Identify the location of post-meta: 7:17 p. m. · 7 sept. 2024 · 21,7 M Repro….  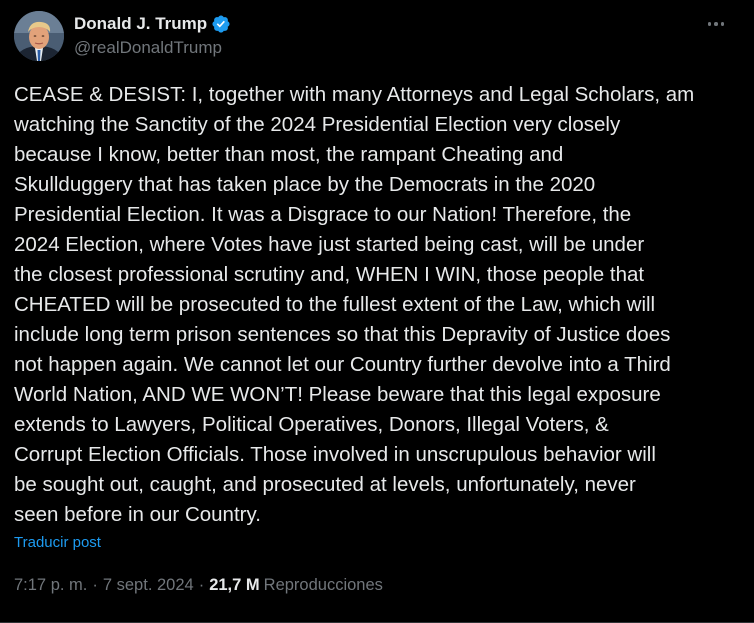
(198, 585).